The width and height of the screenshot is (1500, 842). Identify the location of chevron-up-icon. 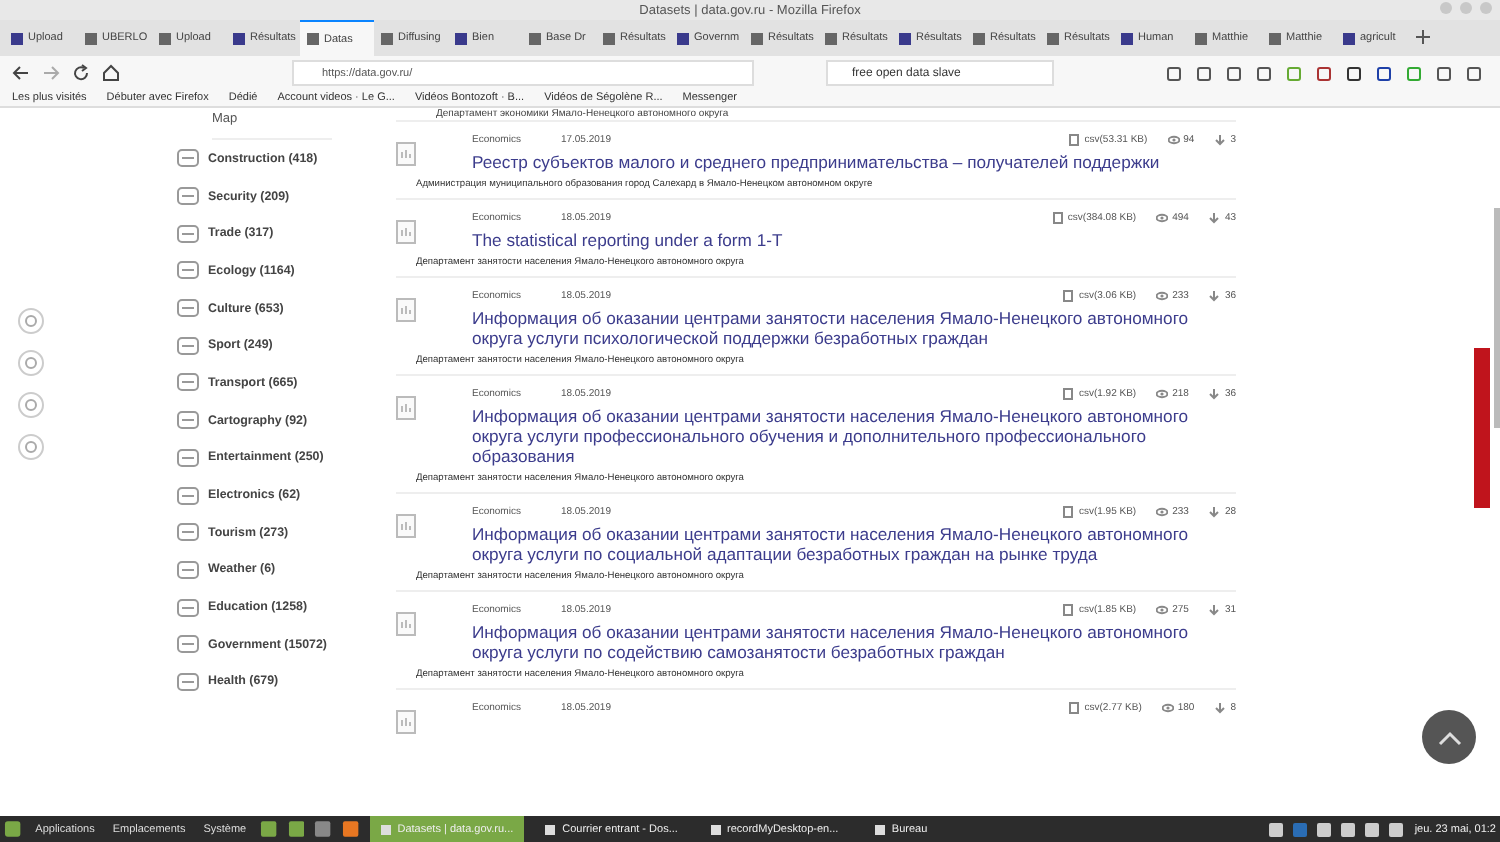
(1449, 737).